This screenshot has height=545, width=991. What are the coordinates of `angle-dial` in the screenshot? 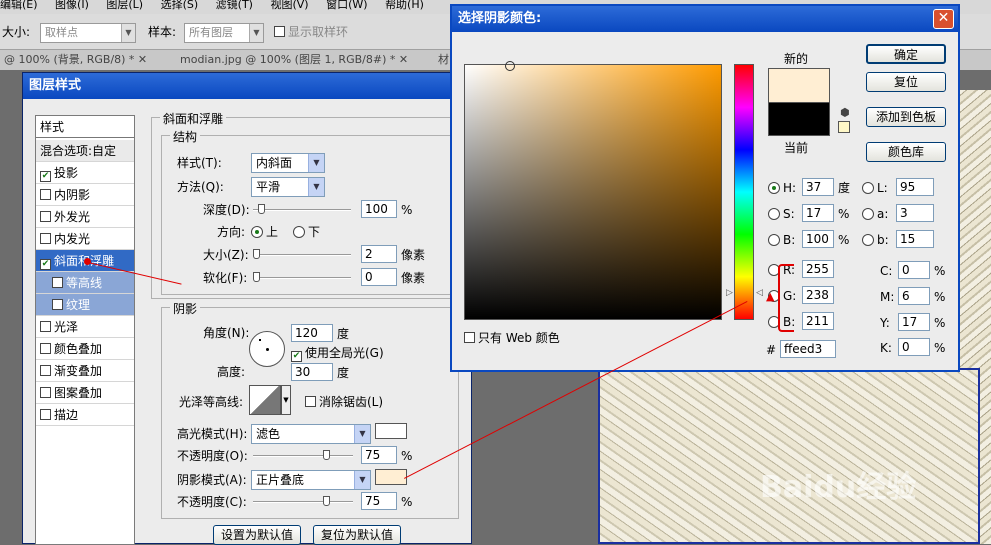 It's located at (267, 349).